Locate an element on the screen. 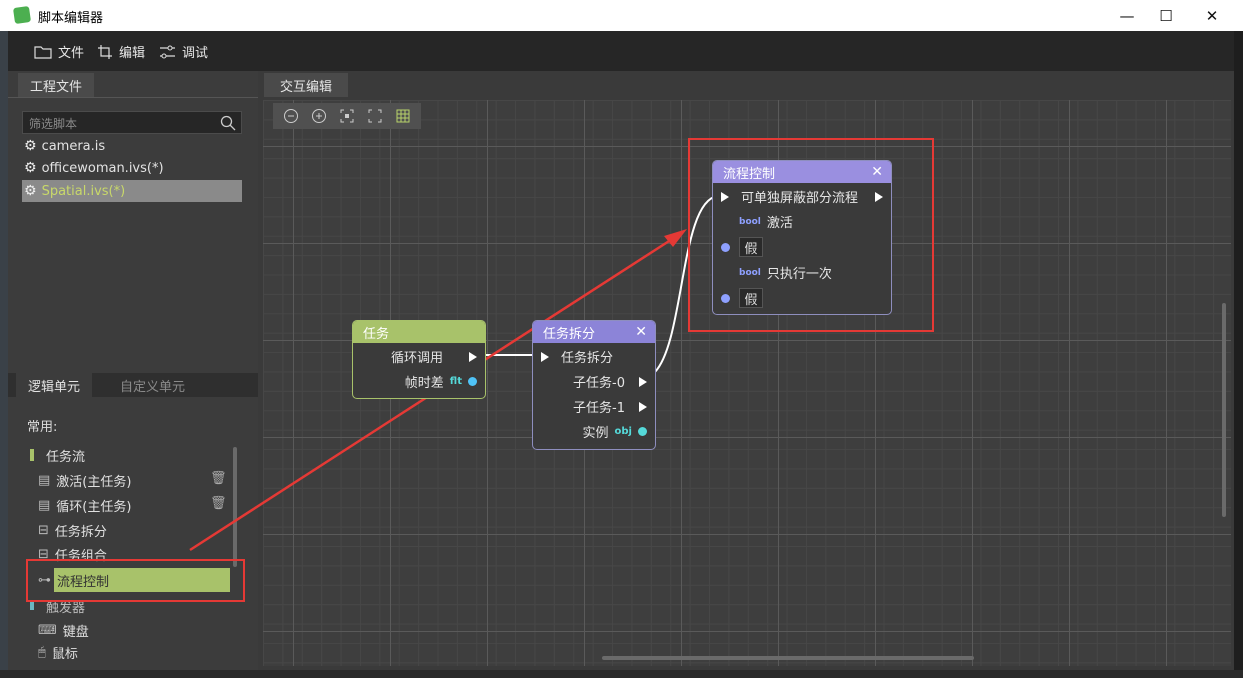 Image resolution: width=1243 pixels, height=678 pixels. port-label: 循环调用 is located at coordinates (416, 358).